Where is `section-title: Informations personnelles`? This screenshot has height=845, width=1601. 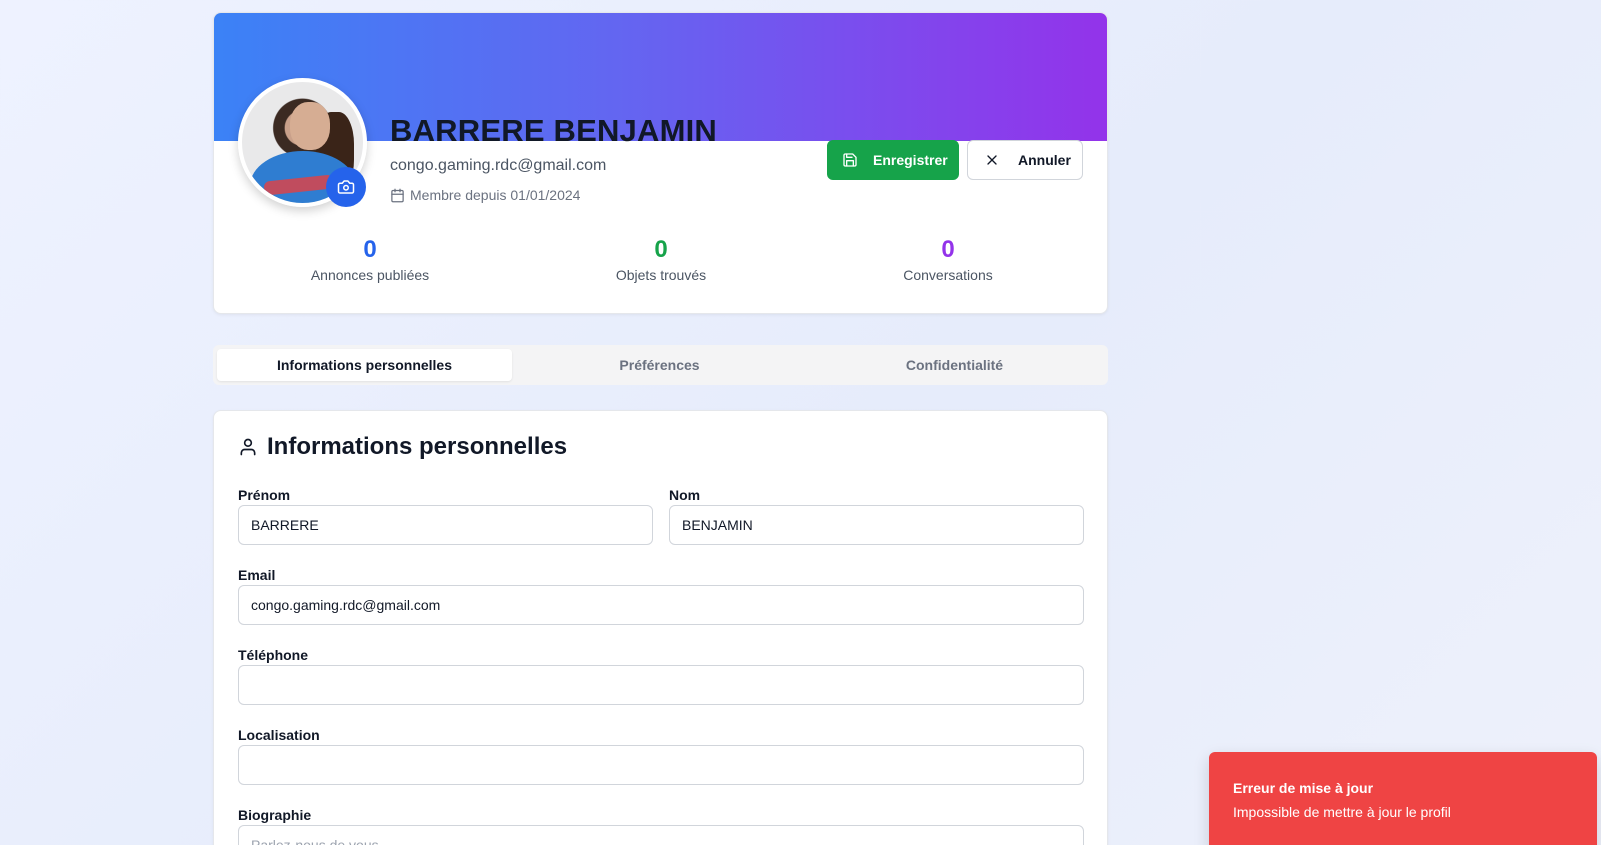
section-title: Informations personnelles is located at coordinates (402, 447).